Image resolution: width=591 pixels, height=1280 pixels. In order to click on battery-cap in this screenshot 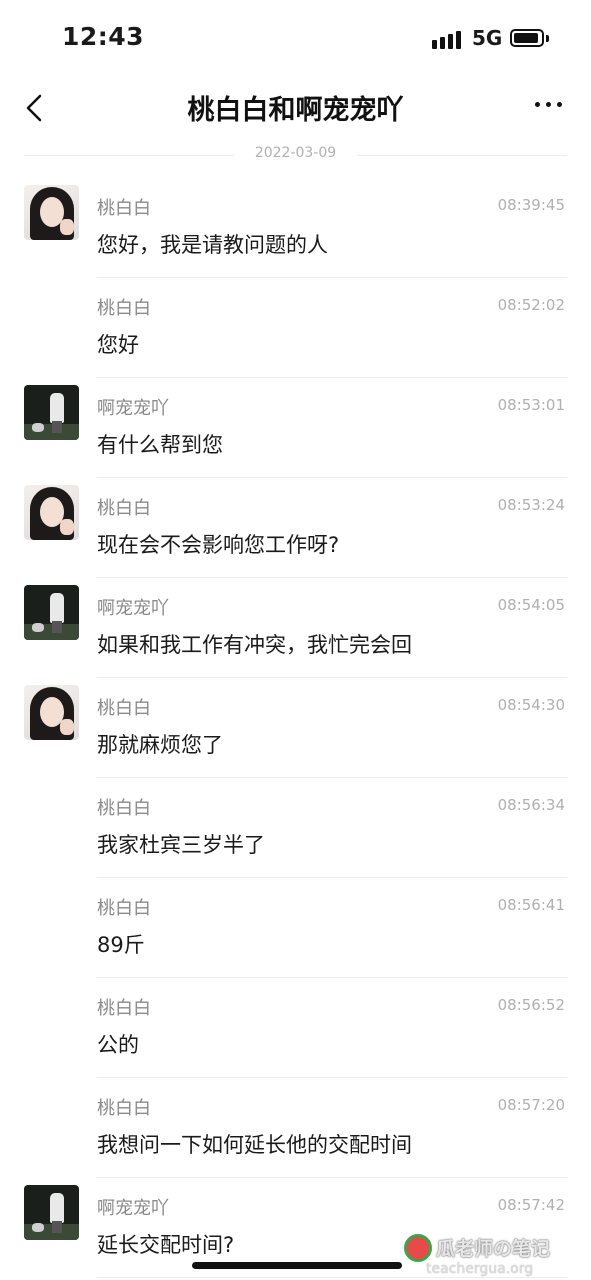, I will do `click(547, 38)`.